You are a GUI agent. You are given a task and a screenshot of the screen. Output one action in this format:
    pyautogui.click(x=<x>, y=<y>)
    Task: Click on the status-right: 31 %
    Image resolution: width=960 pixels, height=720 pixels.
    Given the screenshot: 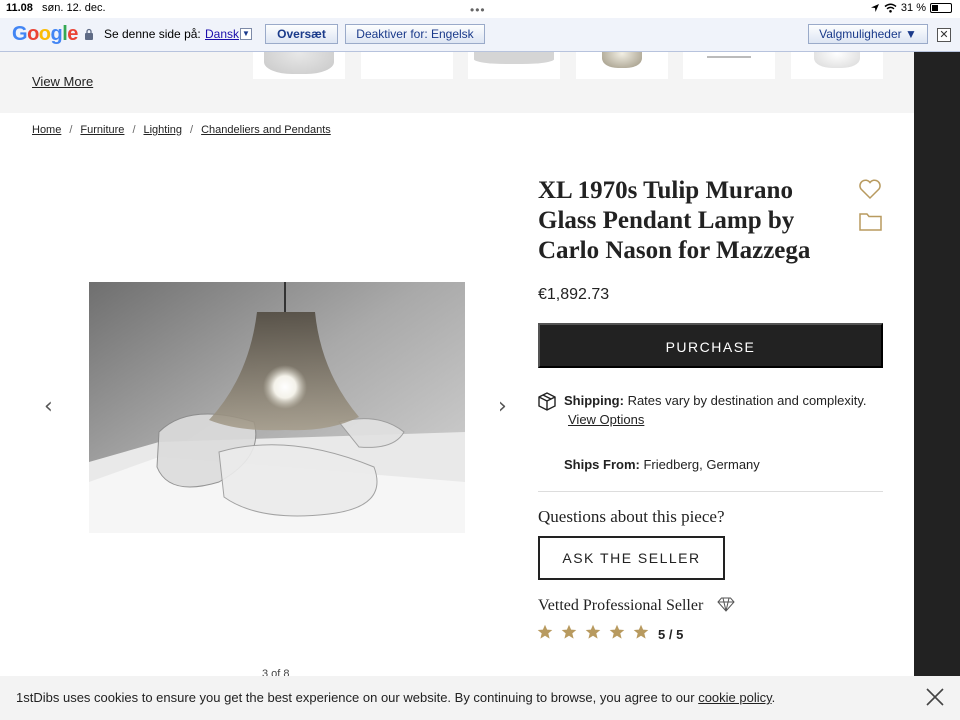 What is the action you would take?
    pyautogui.click(x=911, y=8)
    